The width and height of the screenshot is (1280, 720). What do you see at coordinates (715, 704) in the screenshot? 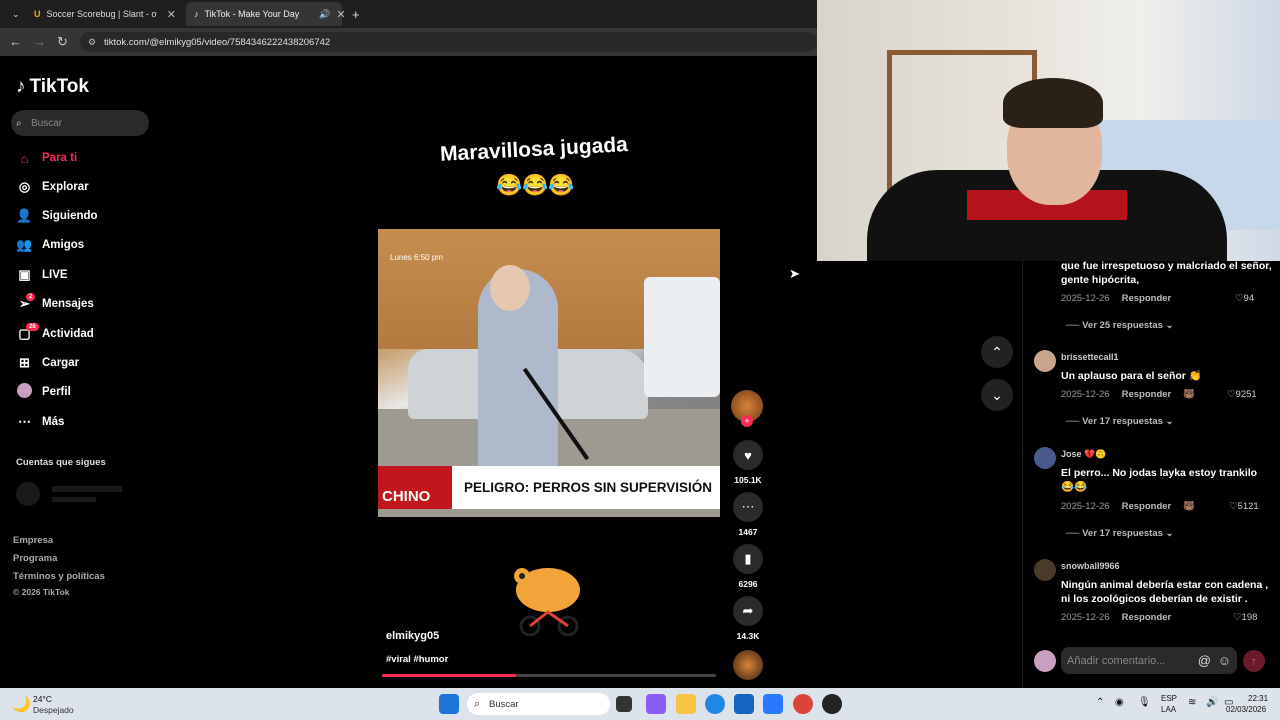
I see `edge-icon` at bounding box center [715, 704].